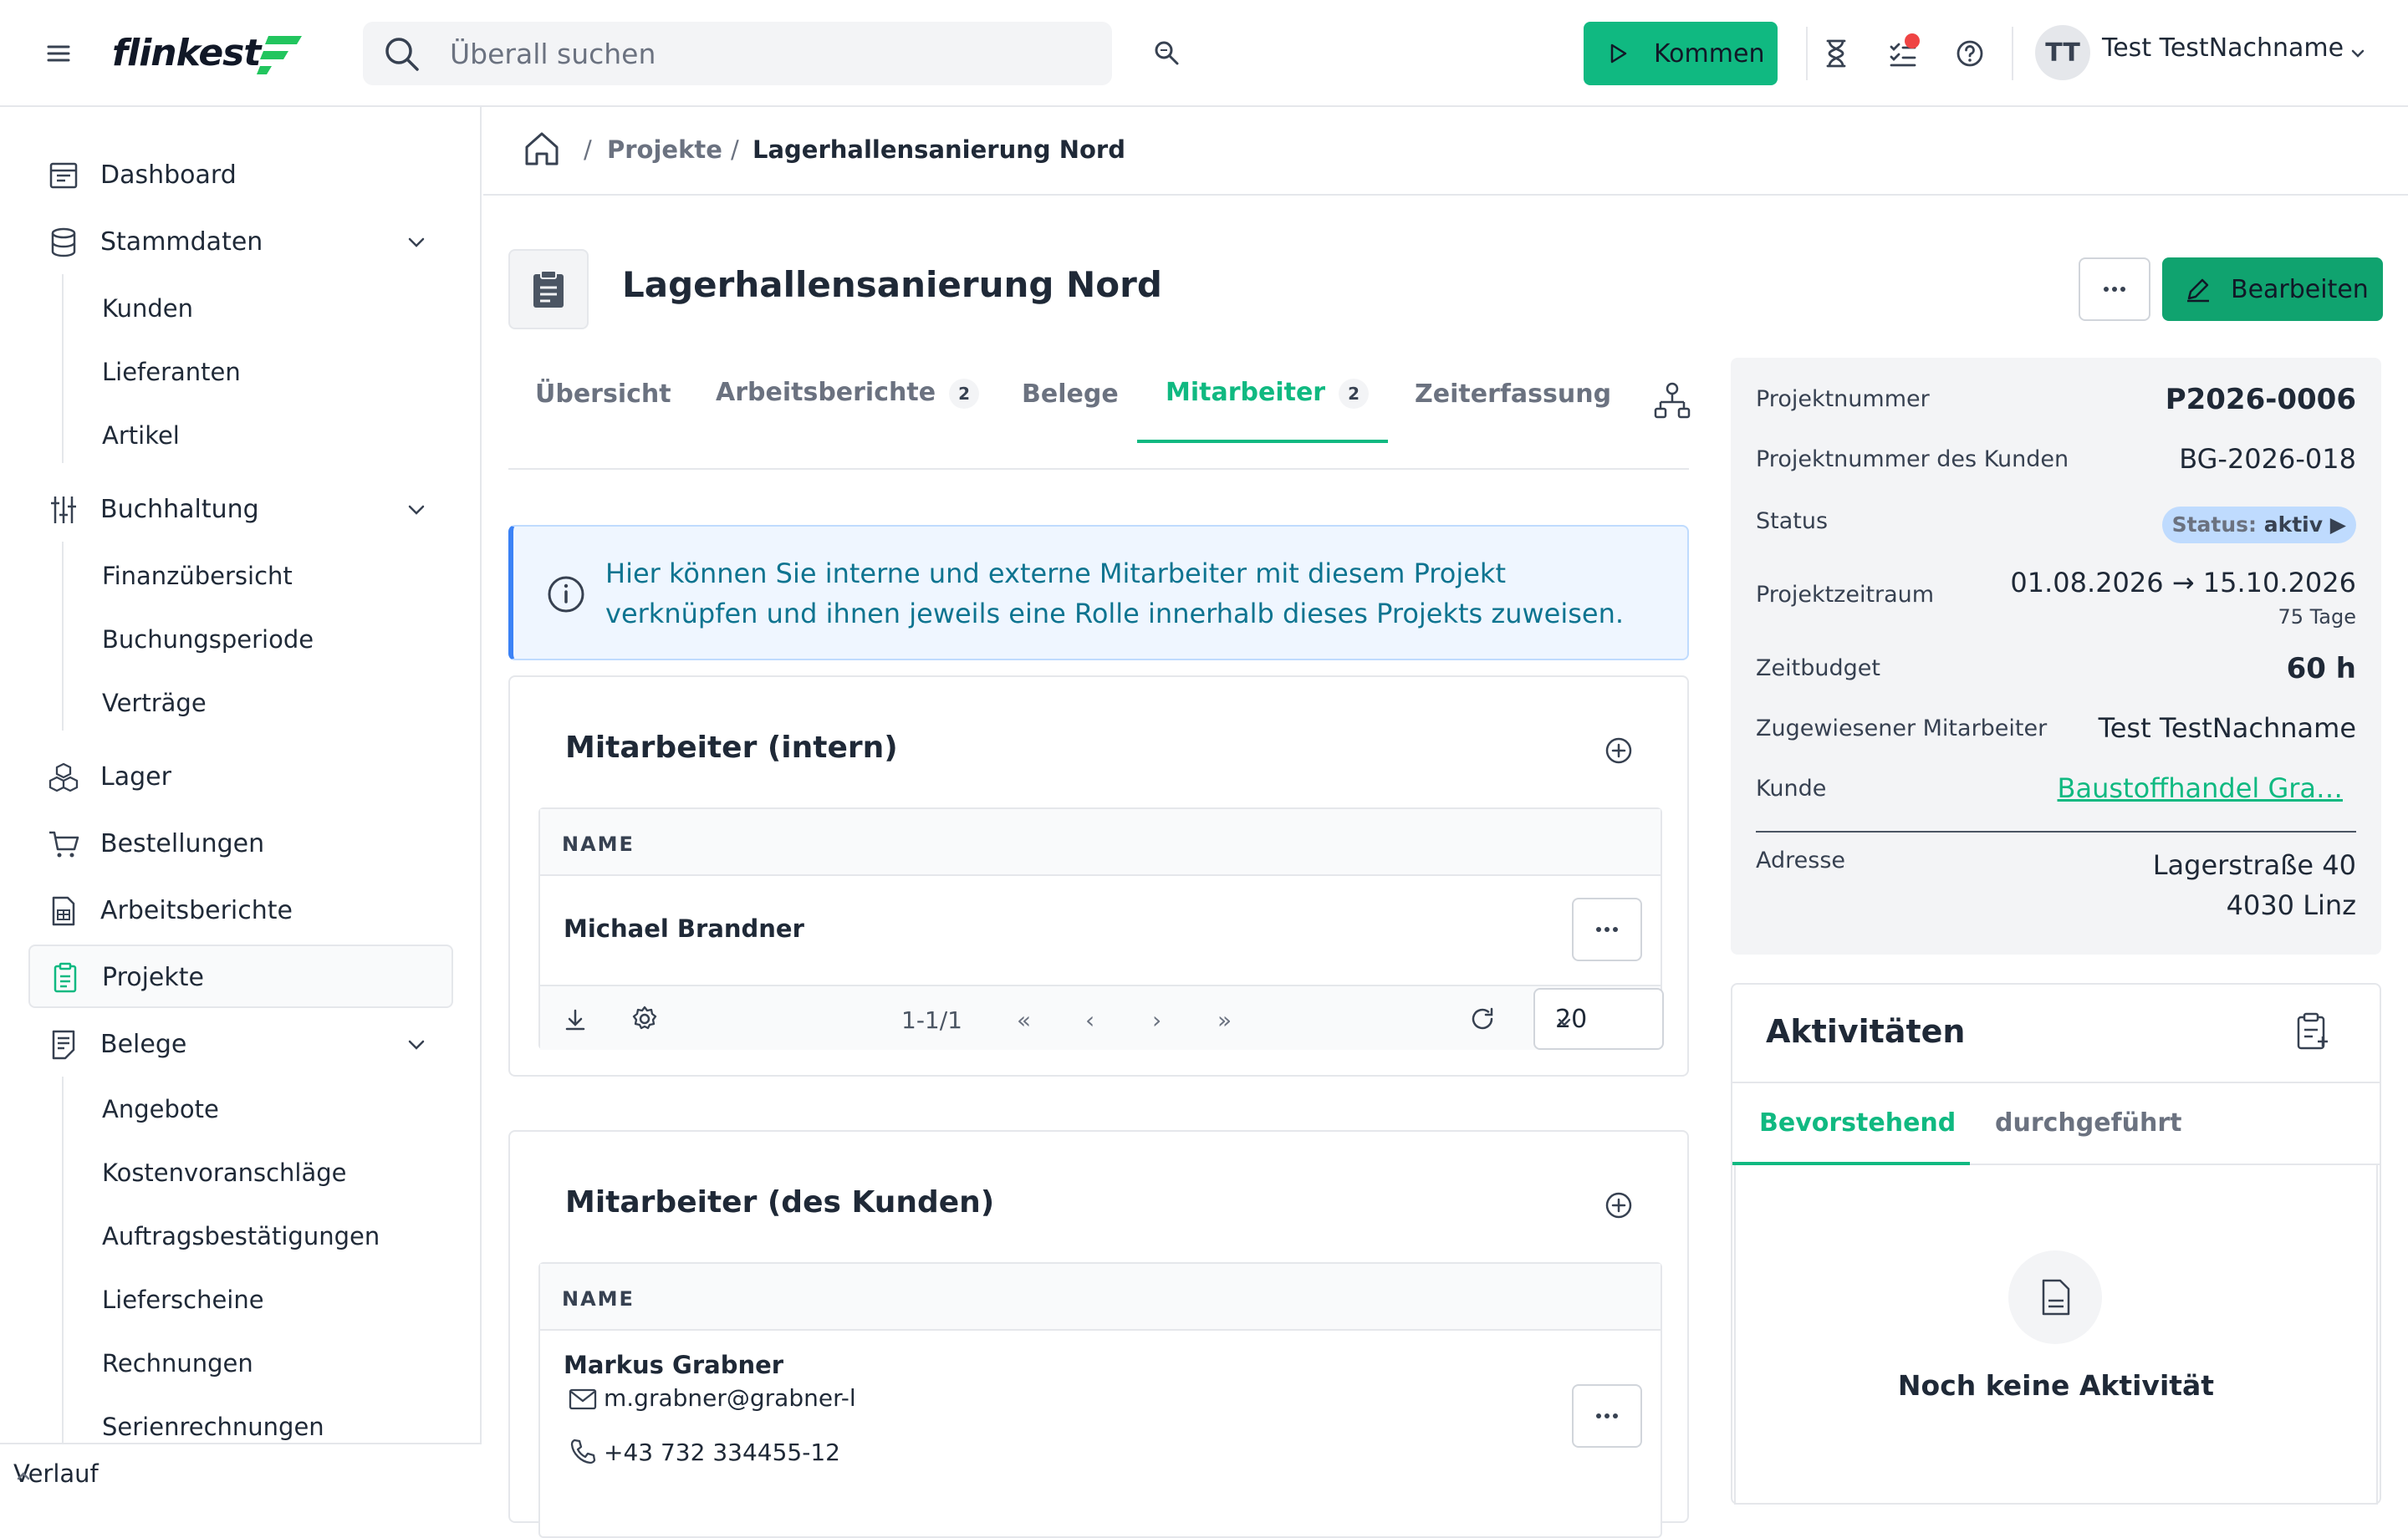 This screenshot has width=2408, height=1538. What do you see at coordinates (780, 1202) in the screenshot?
I see `card-title: Mitarbeiter (des Kunden)` at bounding box center [780, 1202].